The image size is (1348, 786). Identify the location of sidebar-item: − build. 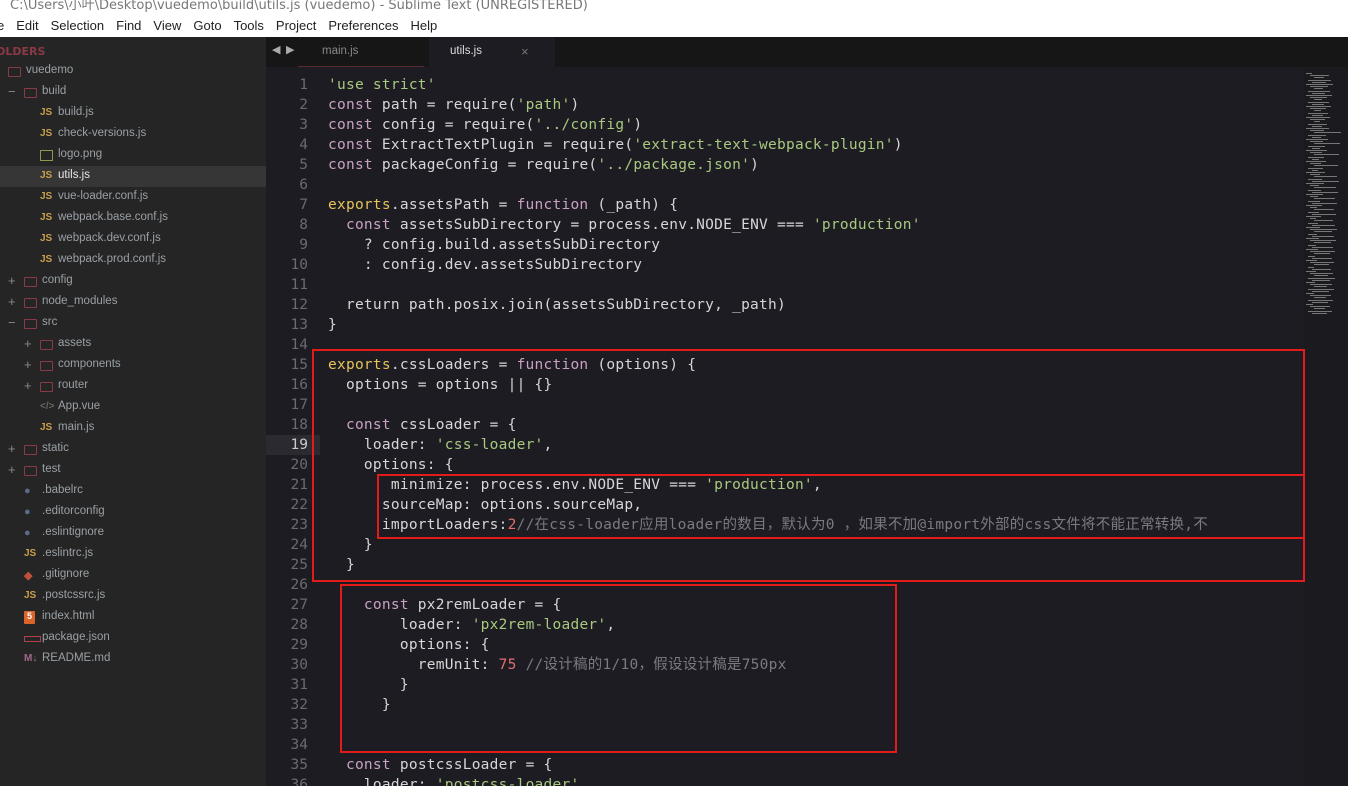
(133, 92).